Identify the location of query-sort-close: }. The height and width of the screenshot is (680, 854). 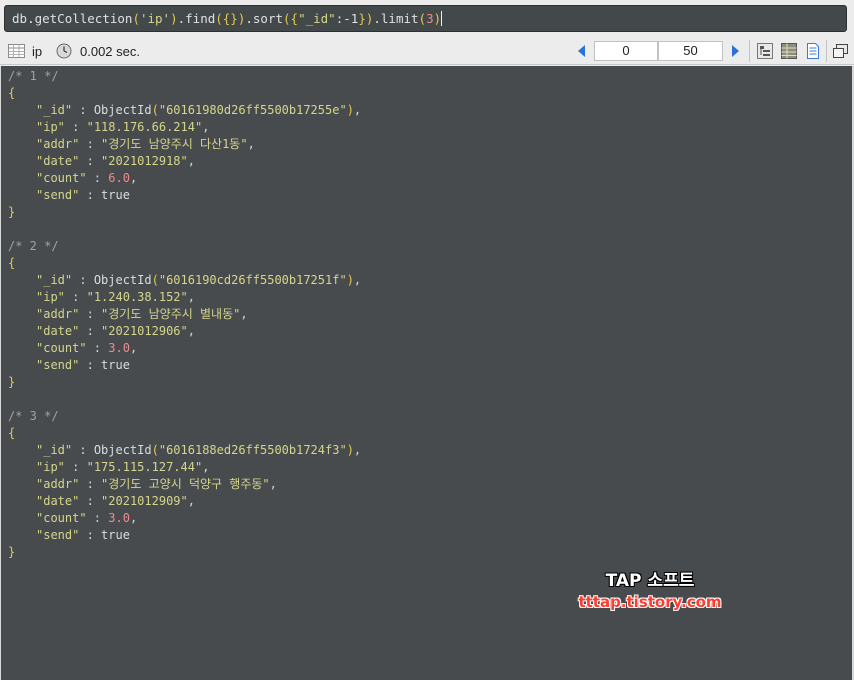
(362, 18).